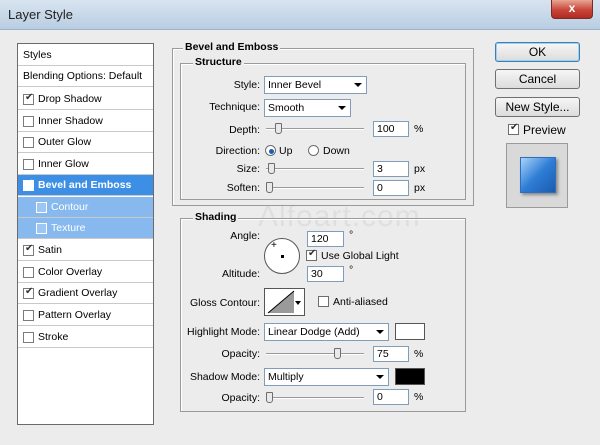  I want to click on highlight-opacity-thumb, so click(337, 353).